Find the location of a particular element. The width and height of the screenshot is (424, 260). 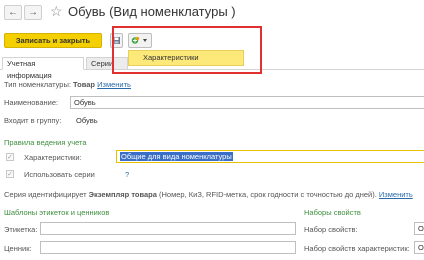

group-value: Обувь is located at coordinates (87, 120).